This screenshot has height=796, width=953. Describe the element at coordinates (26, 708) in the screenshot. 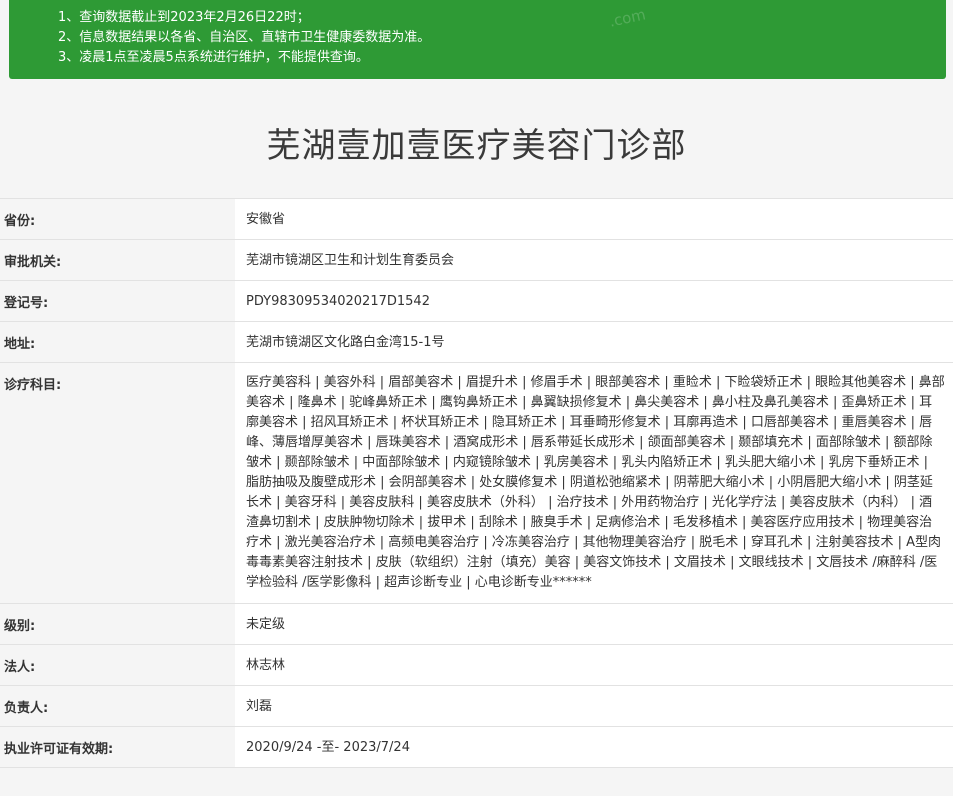

I see `field-label: 负责人:` at that location.